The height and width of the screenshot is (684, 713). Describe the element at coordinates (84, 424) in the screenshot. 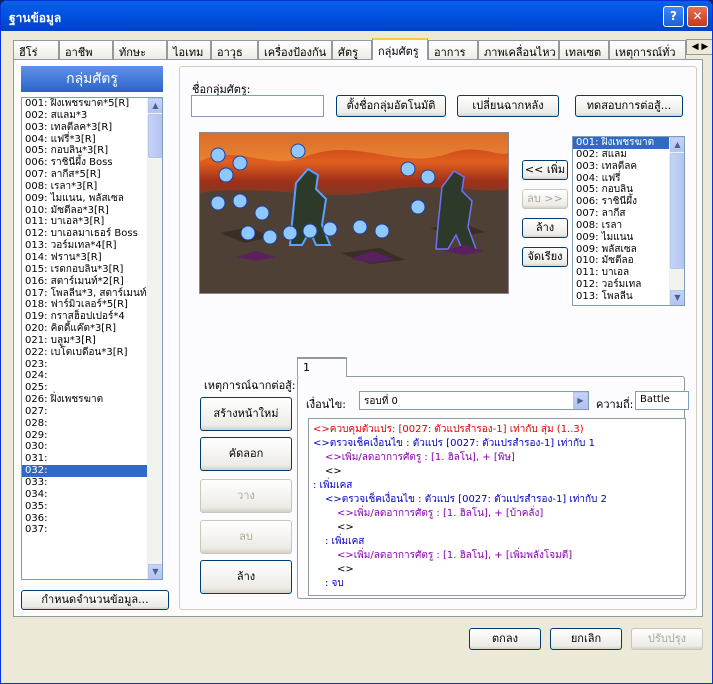

I see `troop-list-item: 028:` at that location.